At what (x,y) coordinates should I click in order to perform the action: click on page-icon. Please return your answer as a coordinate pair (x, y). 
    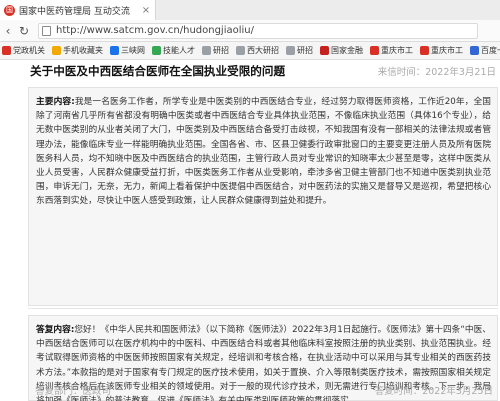
    Looking at the image, I should click on (46, 30).